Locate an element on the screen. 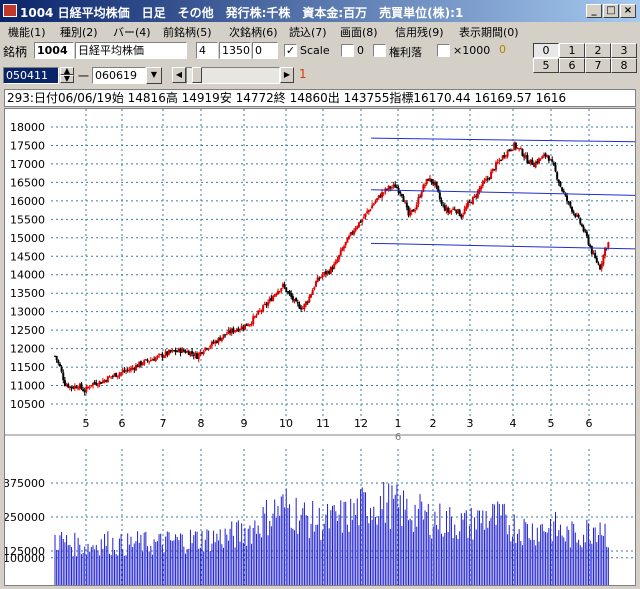 Image resolution: width=640 pixels, height=589 pixels. date-from-input: 050411 is located at coordinates (31, 75).